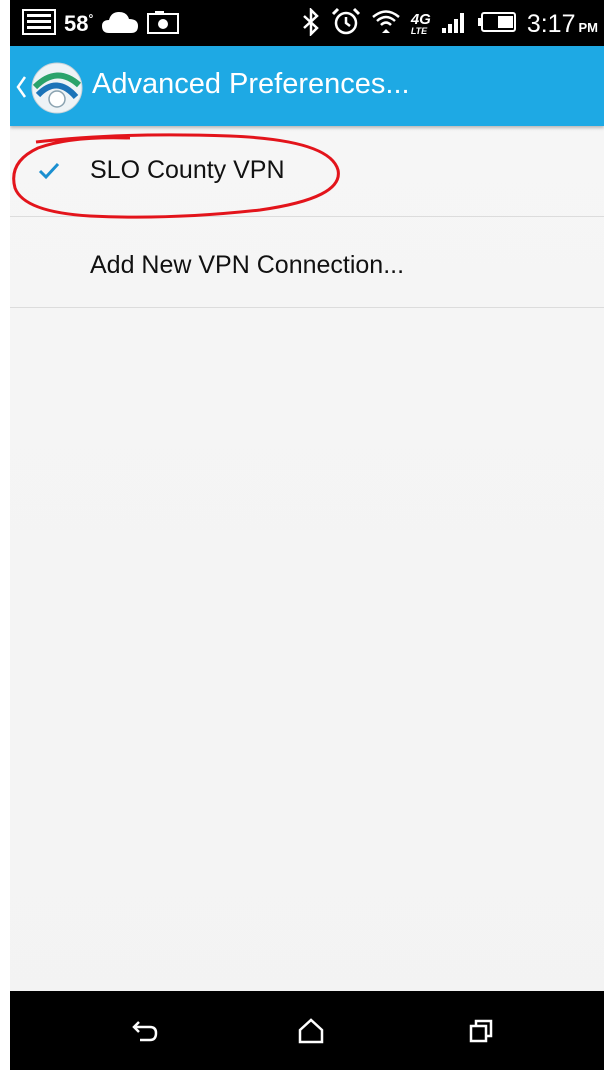  Describe the element at coordinates (49, 171) in the screenshot. I see `checkmark-icon` at that location.